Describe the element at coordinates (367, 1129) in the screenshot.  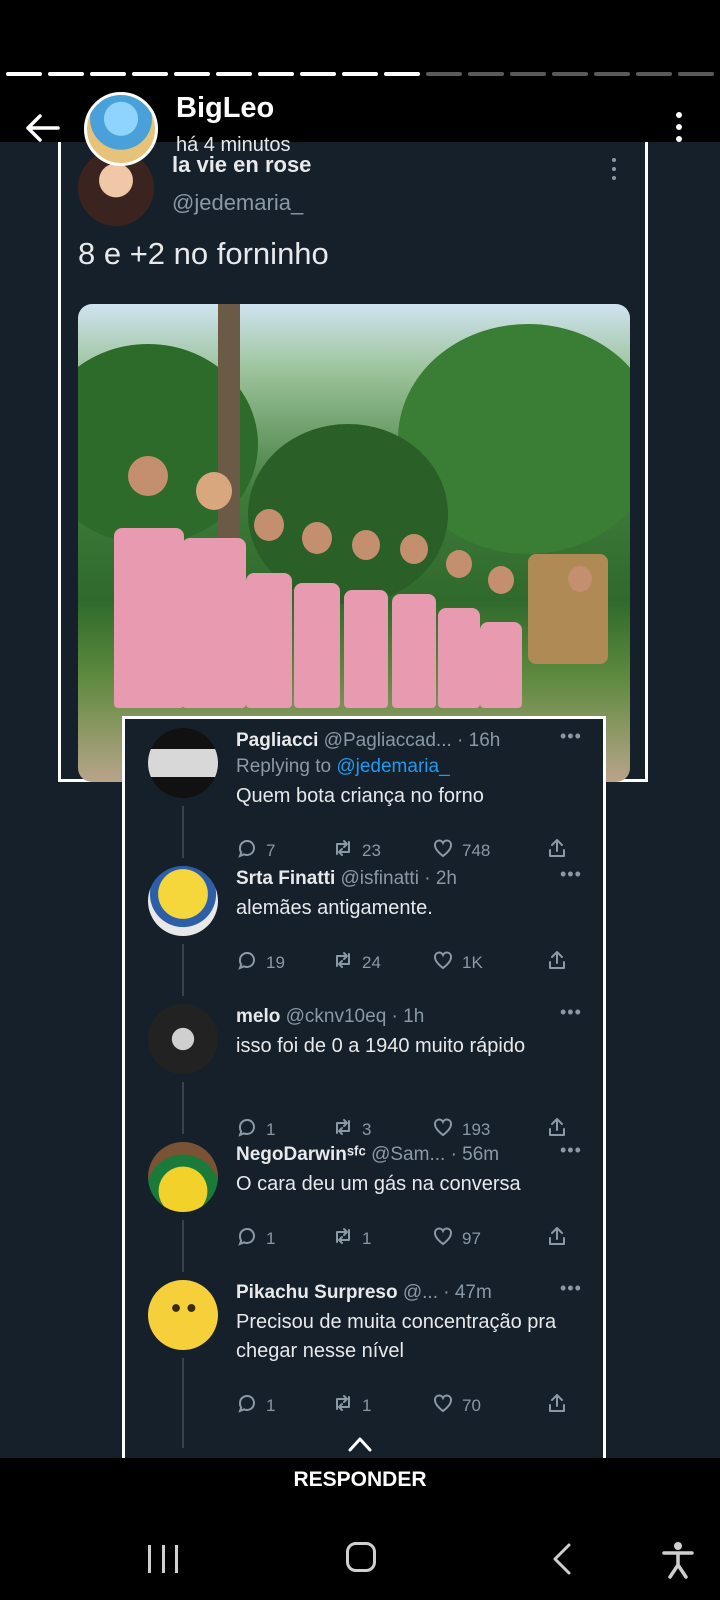
I see `retweet-count: 3` at that location.